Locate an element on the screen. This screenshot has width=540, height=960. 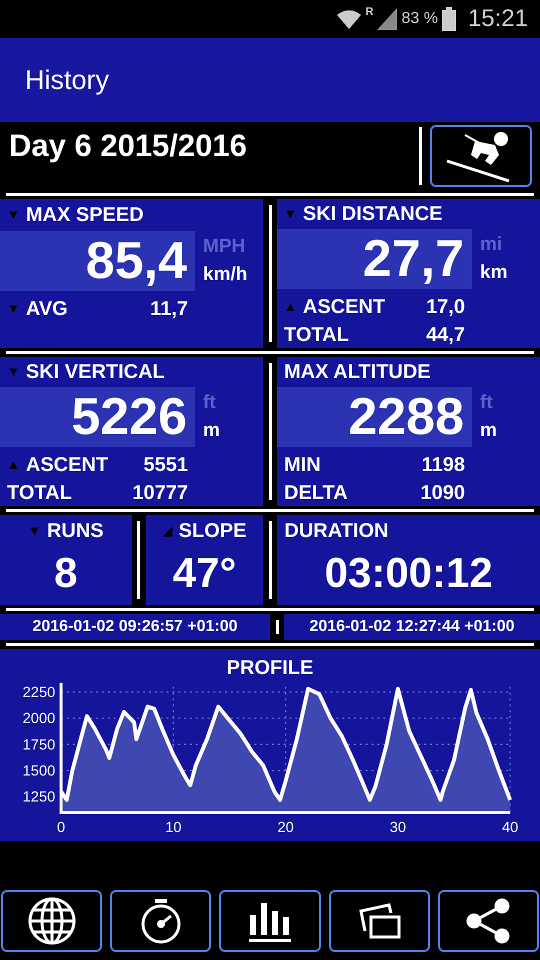
summary-title: DURATION is located at coordinates (336, 531).